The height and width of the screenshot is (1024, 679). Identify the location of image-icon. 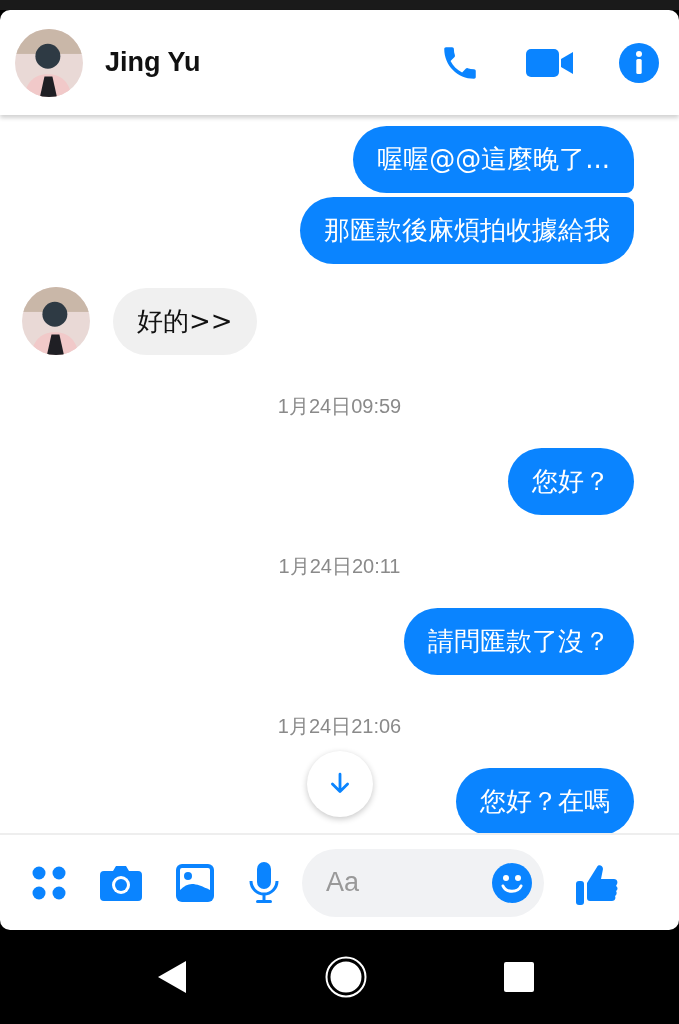
(195, 882).